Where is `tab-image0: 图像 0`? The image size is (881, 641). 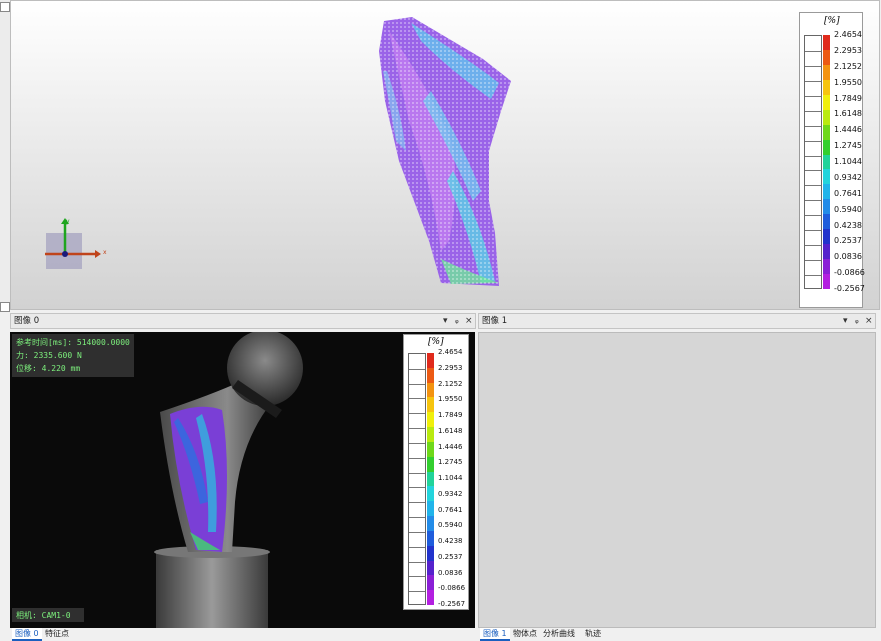
tab-image0: 图像 0 is located at coordinates (27, 634).